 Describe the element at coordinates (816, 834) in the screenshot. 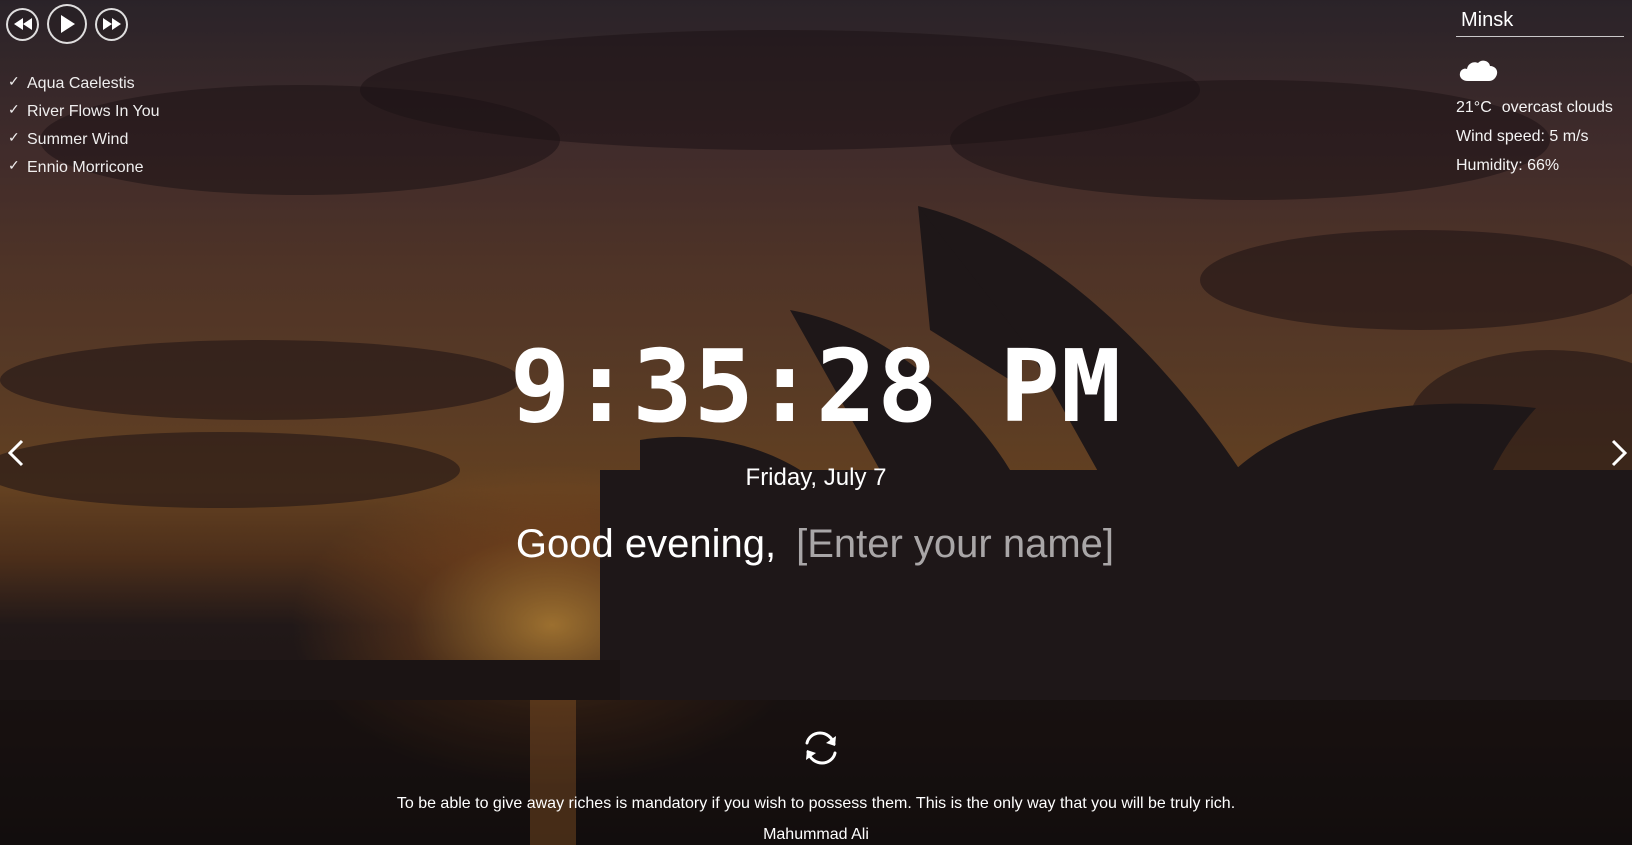

I see `quote-author: Mahummad Ali` at that location.